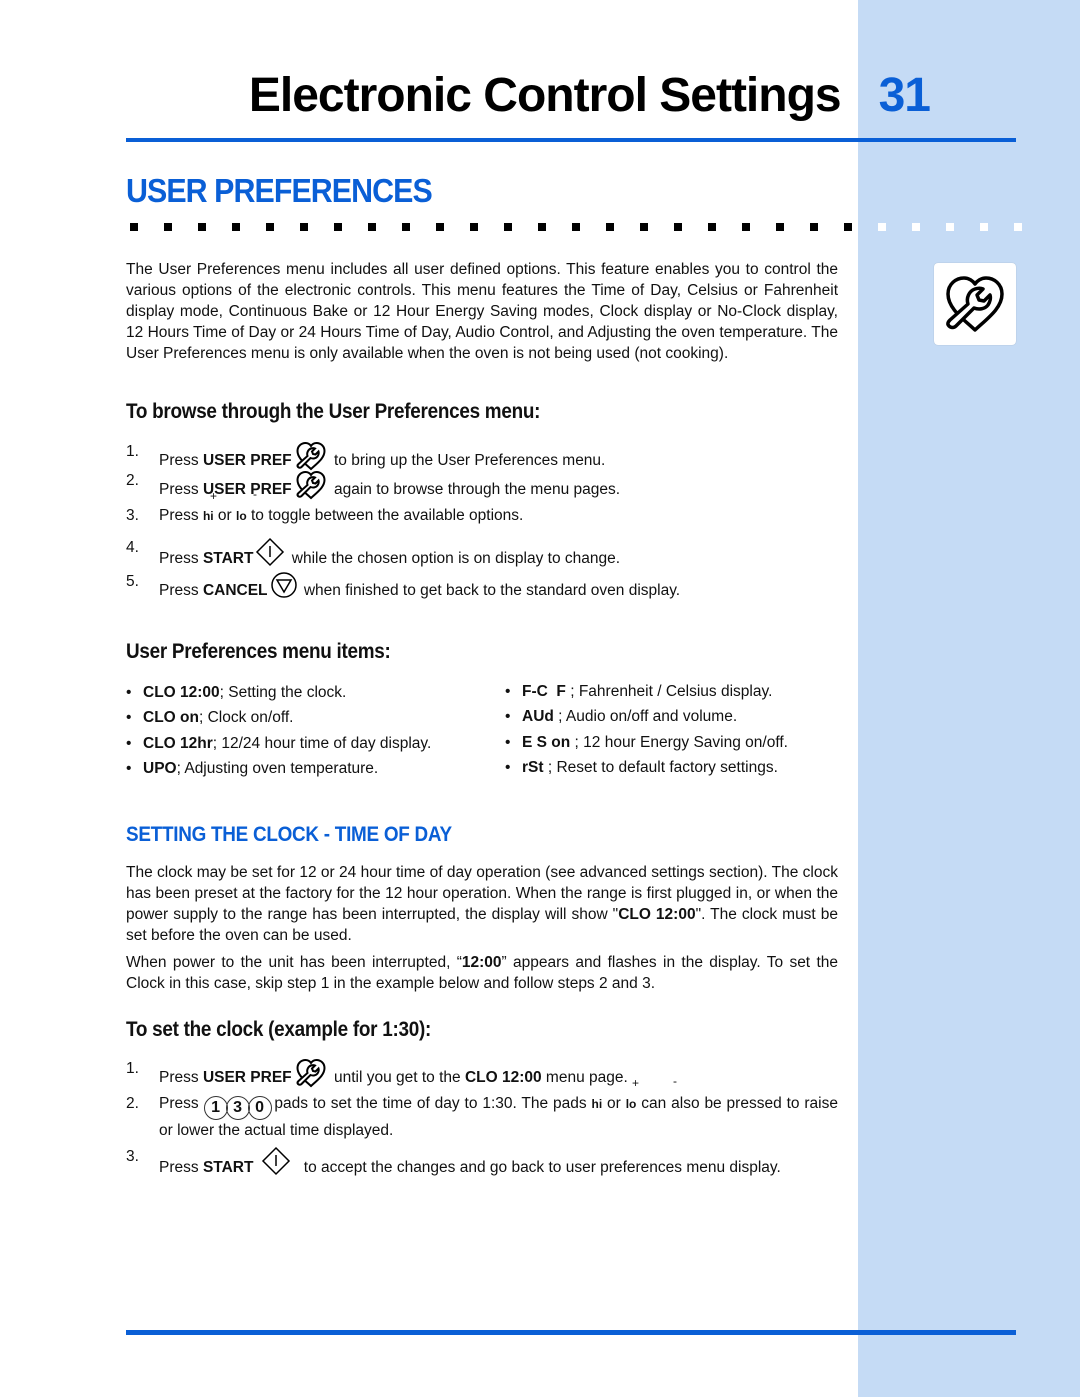 The width and height of the screenshot is (1080, 1397). What do you see at coordinates (279, 1029) in the screenshot?
I see `set-clock-heading: To set the clock (example for 1:30):` at bounding box center [279, 1029].